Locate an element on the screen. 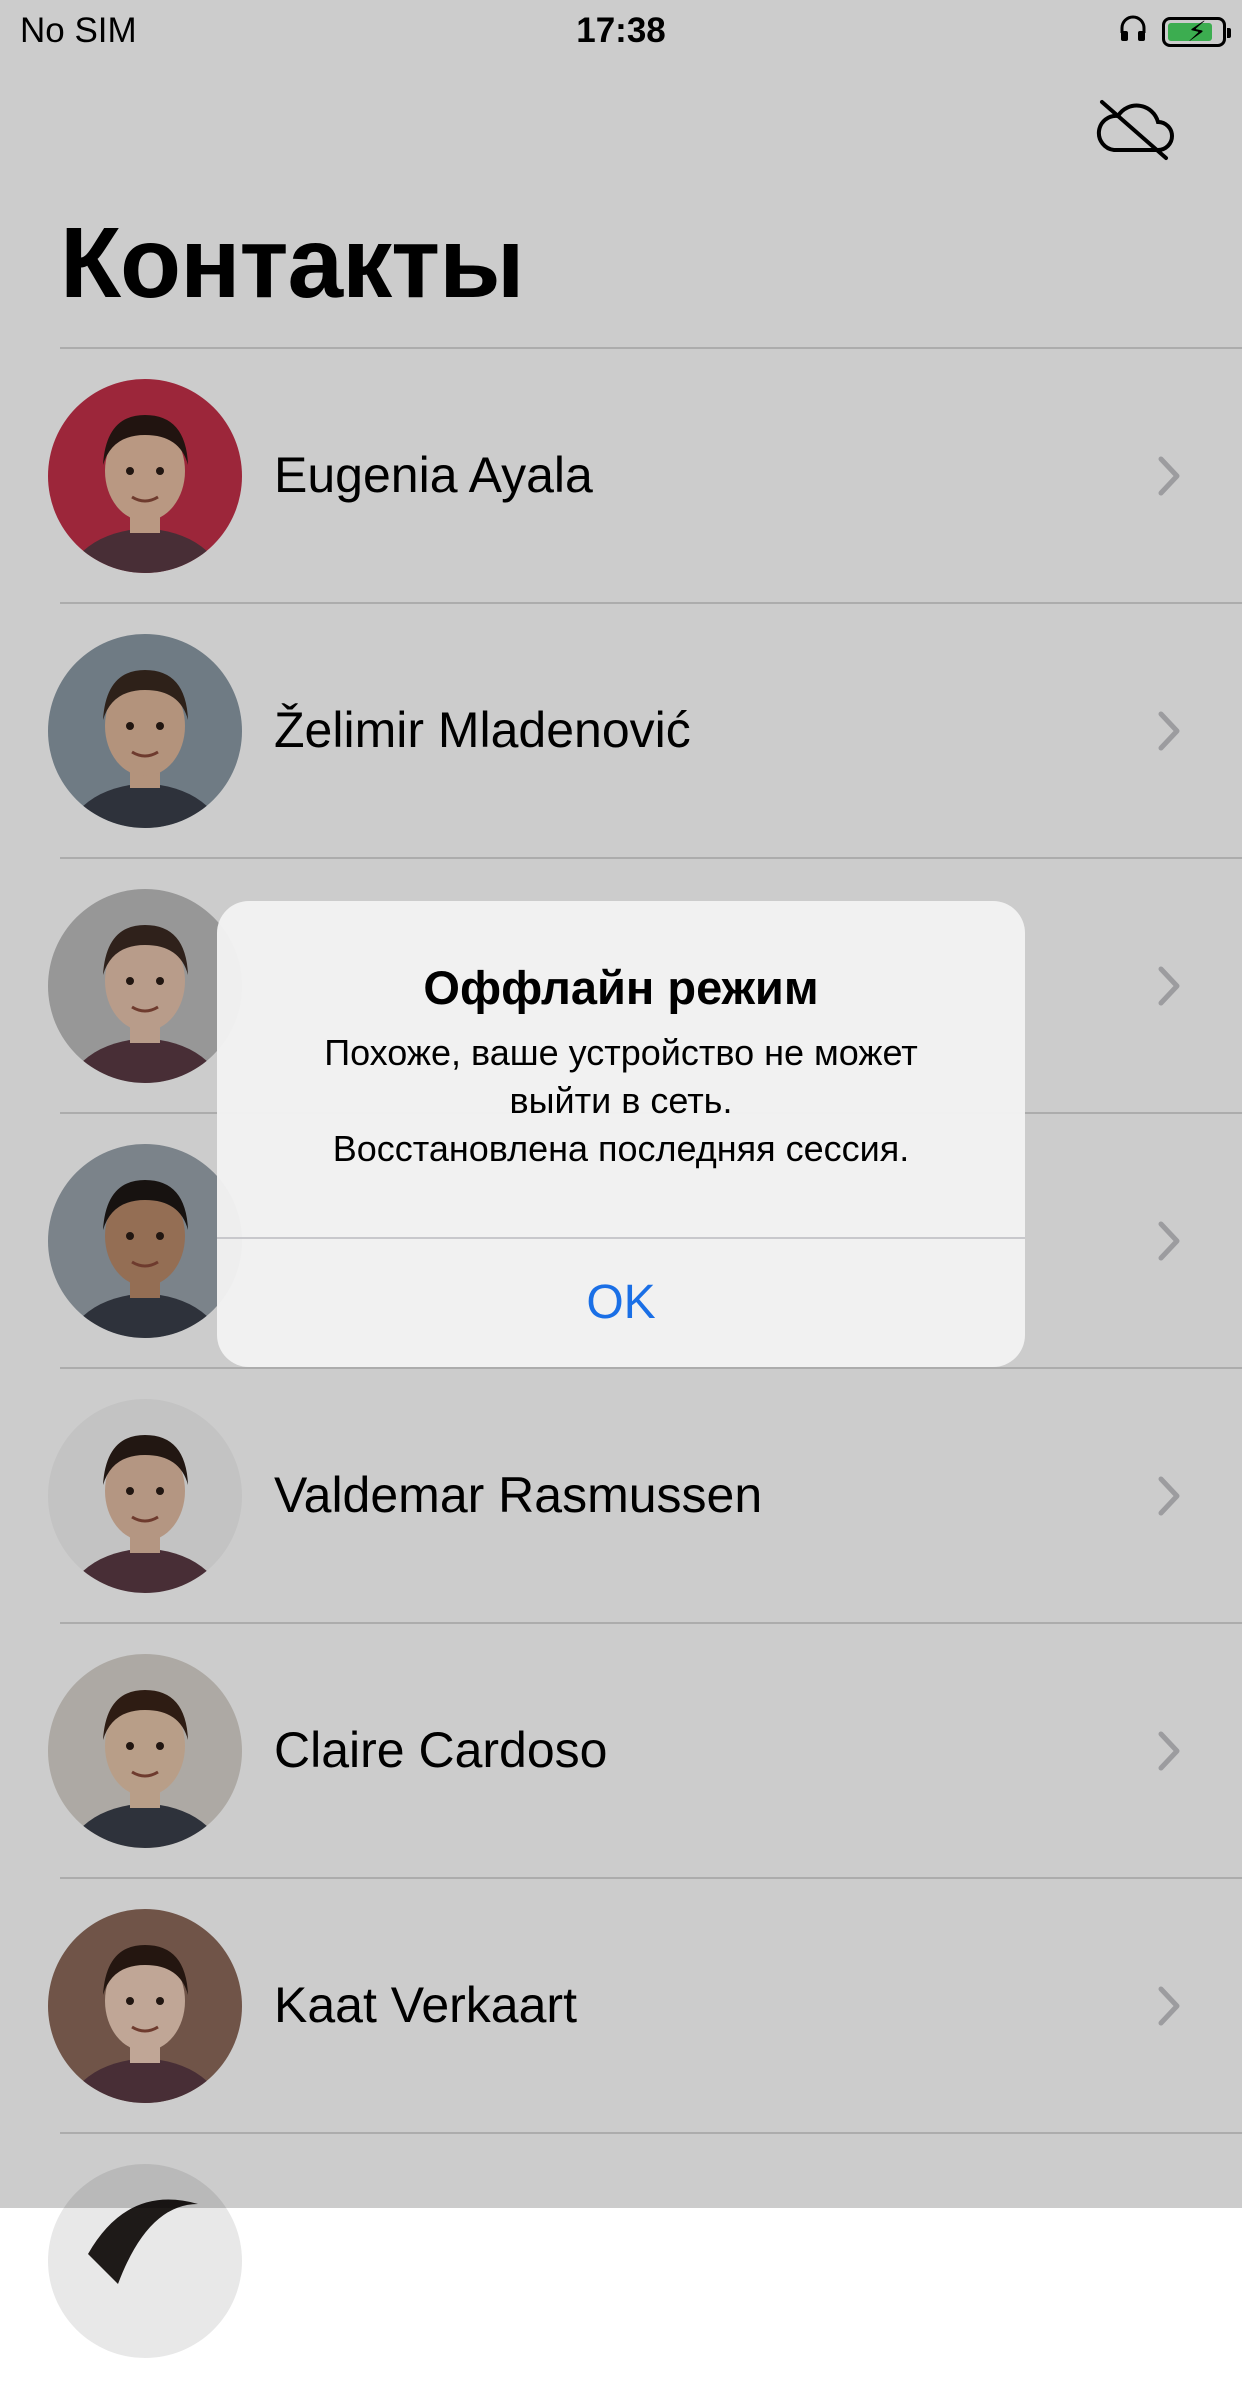 The height and width of the screenshot is (2389, 1242). alert-title: Оффлайн режим is located at coordinates (621, 987).